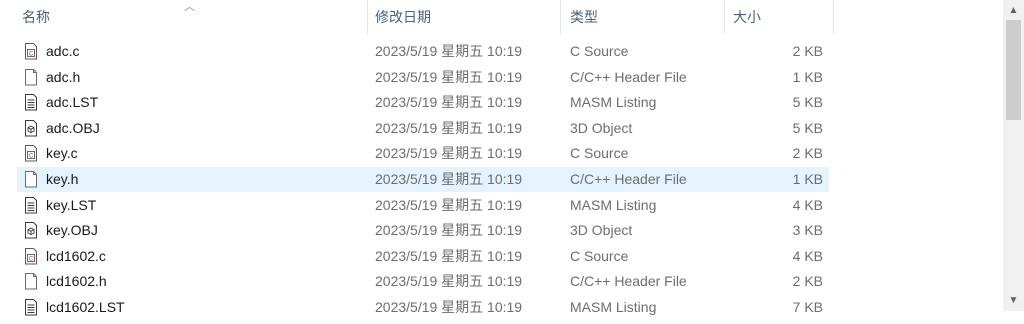 This screenshot has width=1024, height=324. Describe the element at coordinates (1013, 10) in the screenshot. I see `scroll-up-arrow-icon: ▲` at that location.